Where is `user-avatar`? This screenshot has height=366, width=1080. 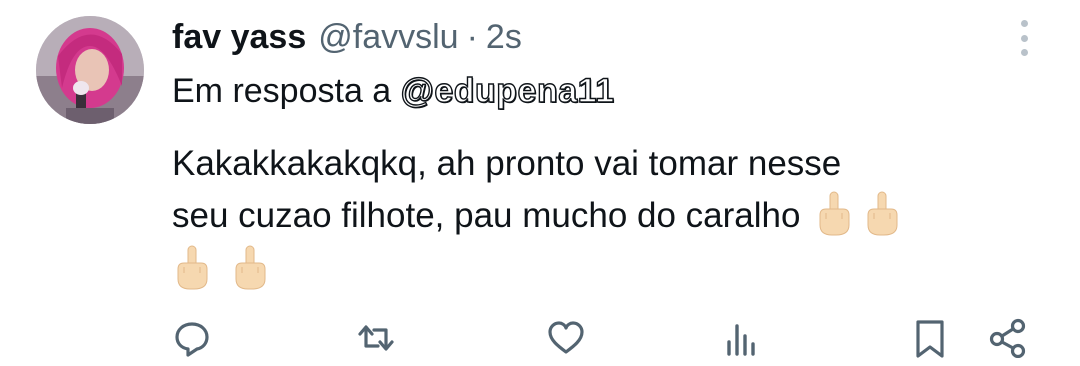
user-avatar is located at coordinates (90, 70).